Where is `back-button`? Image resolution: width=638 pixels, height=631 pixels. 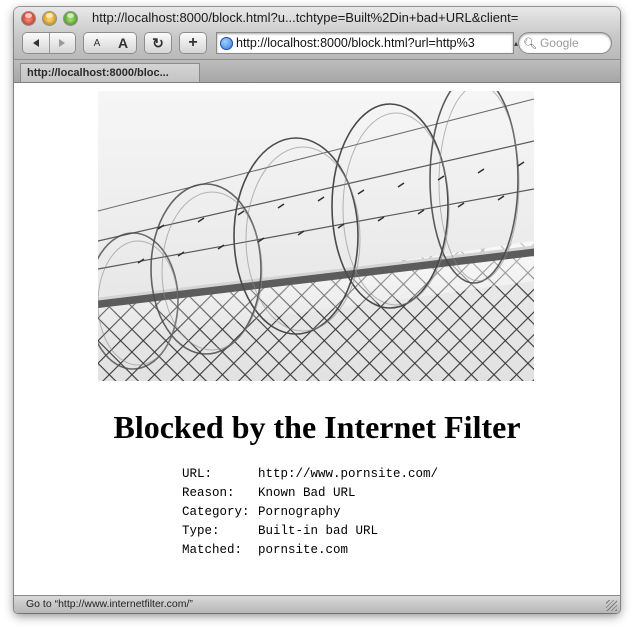
back-button is located at coordinates (36, 43).